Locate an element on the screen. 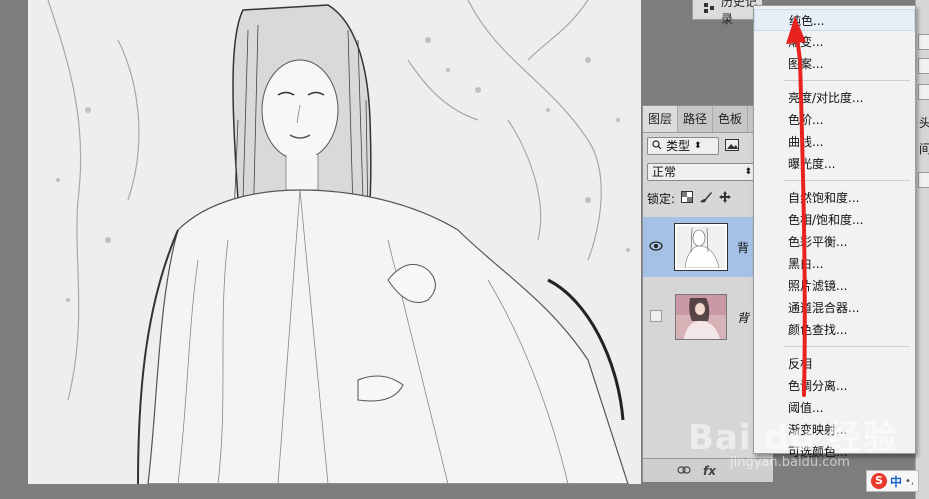 This screenshot has width=929, height=499. layer-filter-select: 类型 ⬍ is located at coordinates (683, 146).